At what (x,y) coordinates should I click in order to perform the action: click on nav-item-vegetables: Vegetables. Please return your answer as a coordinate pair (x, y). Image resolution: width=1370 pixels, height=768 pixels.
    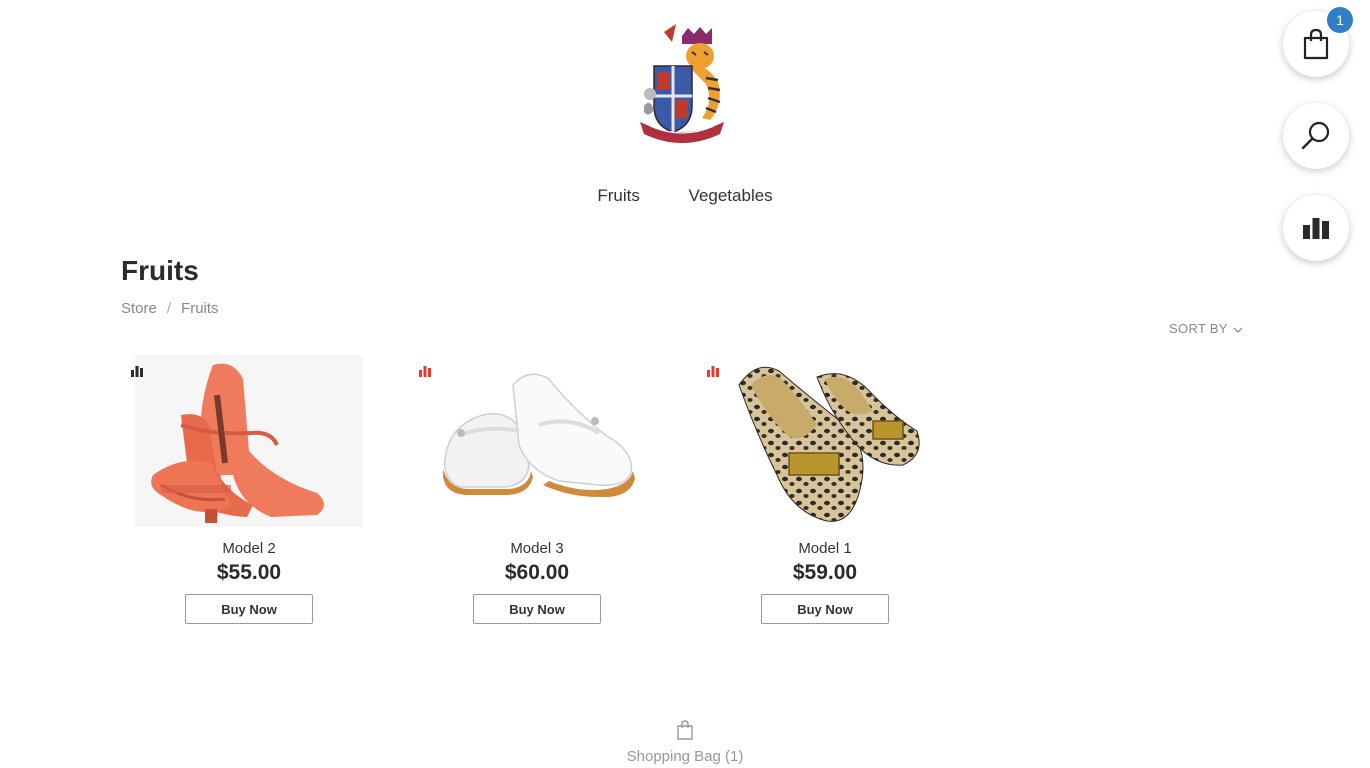
    Looking at the image, I should click on (731, 196).